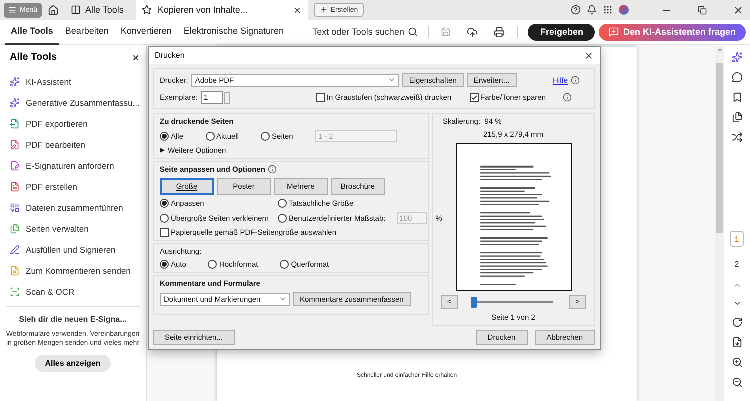 The image size is (750, 401). Describe the element at coordinates (324, 10) in the screenshot. I see `plus-icon` at that location.